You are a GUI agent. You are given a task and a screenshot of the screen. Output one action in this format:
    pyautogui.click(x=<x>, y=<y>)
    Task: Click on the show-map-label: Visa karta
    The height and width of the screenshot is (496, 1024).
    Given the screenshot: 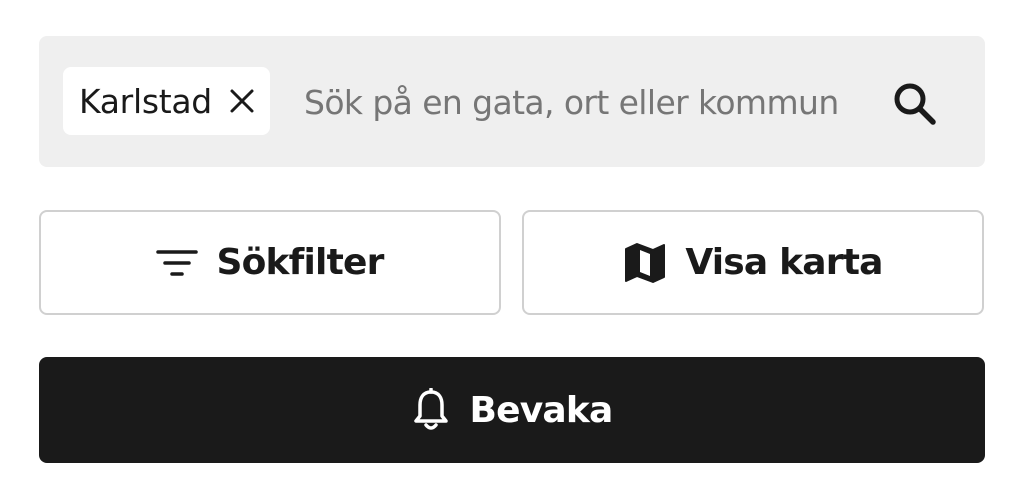 What is the action you would take?
    pyautogui.click(x=784, y=262)
    